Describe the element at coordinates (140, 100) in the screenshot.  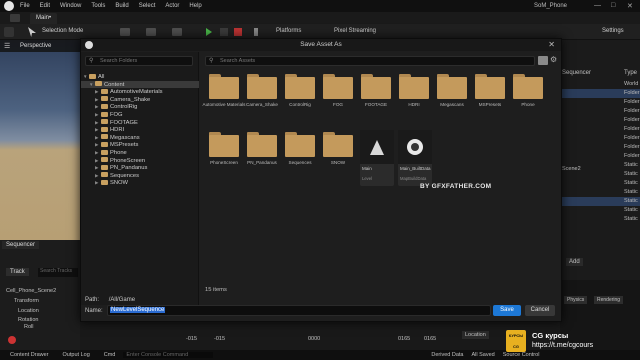
I see `tree-folder-item: ▶ Camera_Shake` at that location.